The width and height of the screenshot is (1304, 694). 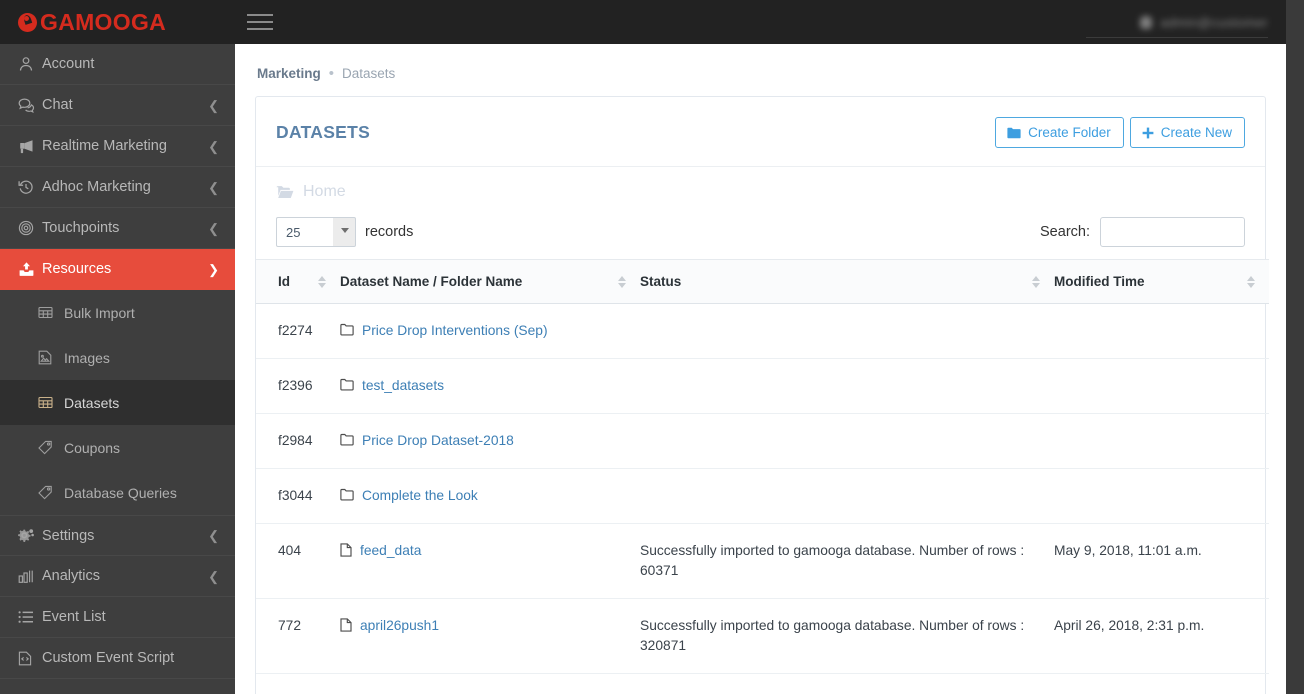 I want to click on sidebar-item-label: Bulk Import, so click(x=99, y=312).